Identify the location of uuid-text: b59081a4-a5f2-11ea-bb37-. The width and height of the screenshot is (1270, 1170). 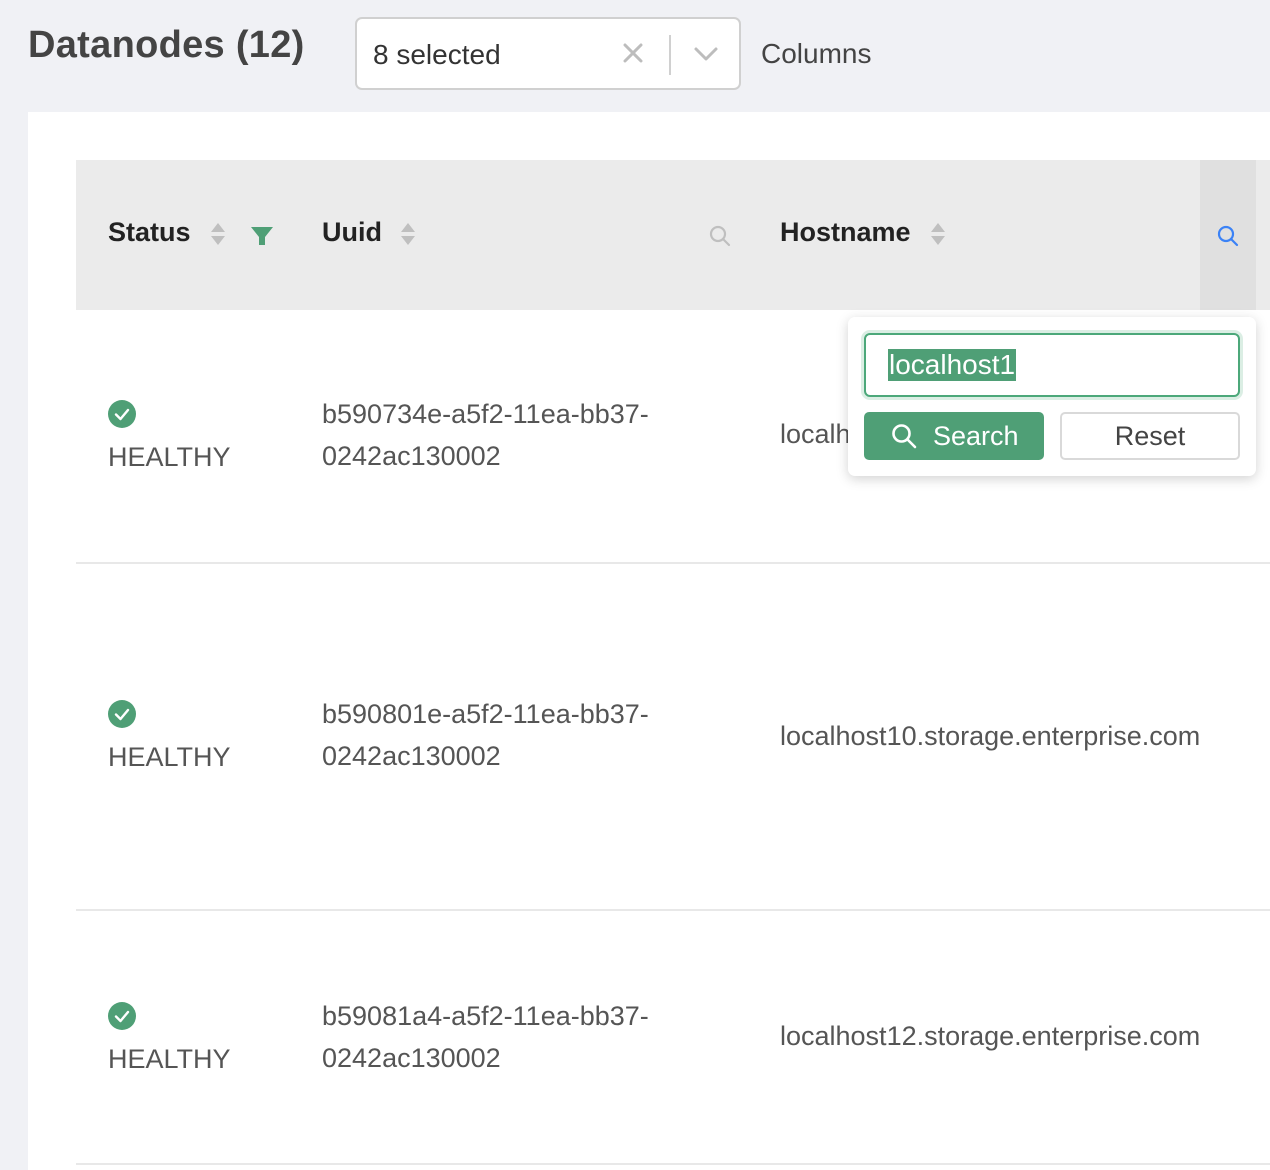
(485, 1016).